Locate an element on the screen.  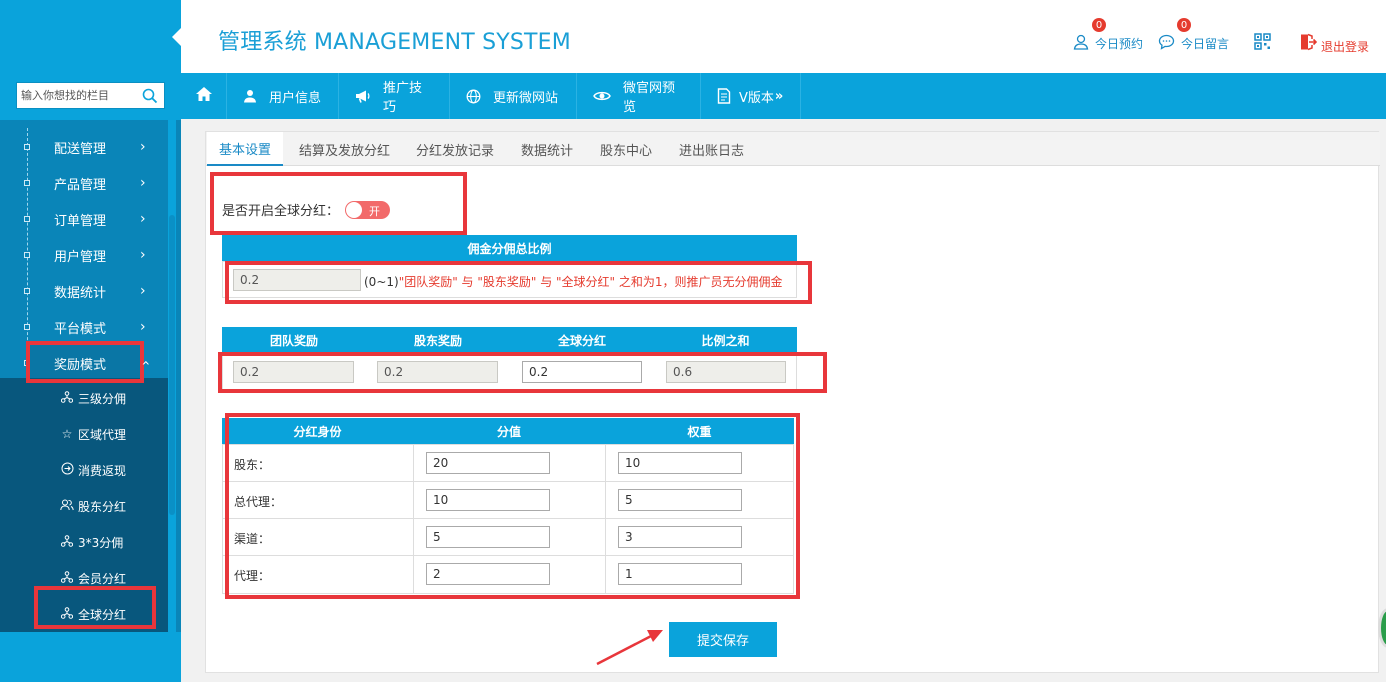
sidebar-item-statistics: 数据统计 › is located at coordinates (84, 291).